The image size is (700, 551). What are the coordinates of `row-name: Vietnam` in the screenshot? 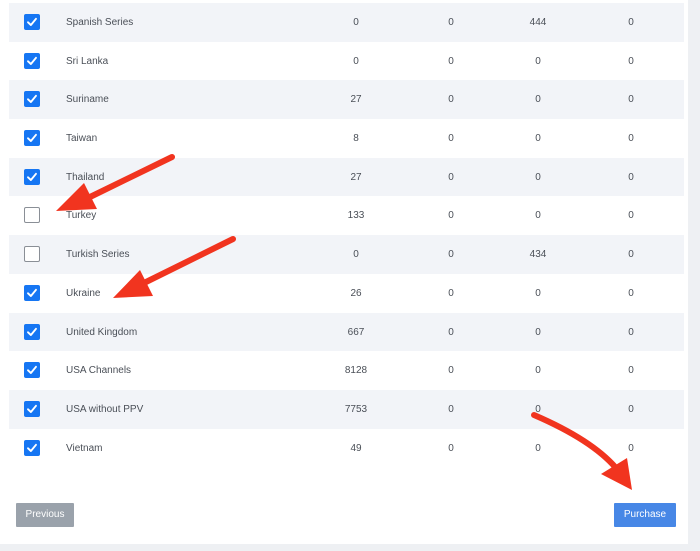 It's located at (84, 448).